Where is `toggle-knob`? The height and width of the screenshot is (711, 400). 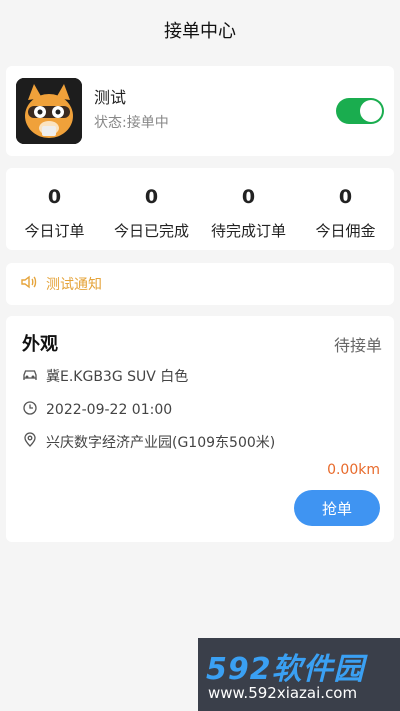
toggle-knob is located at coordinates (371, 111).